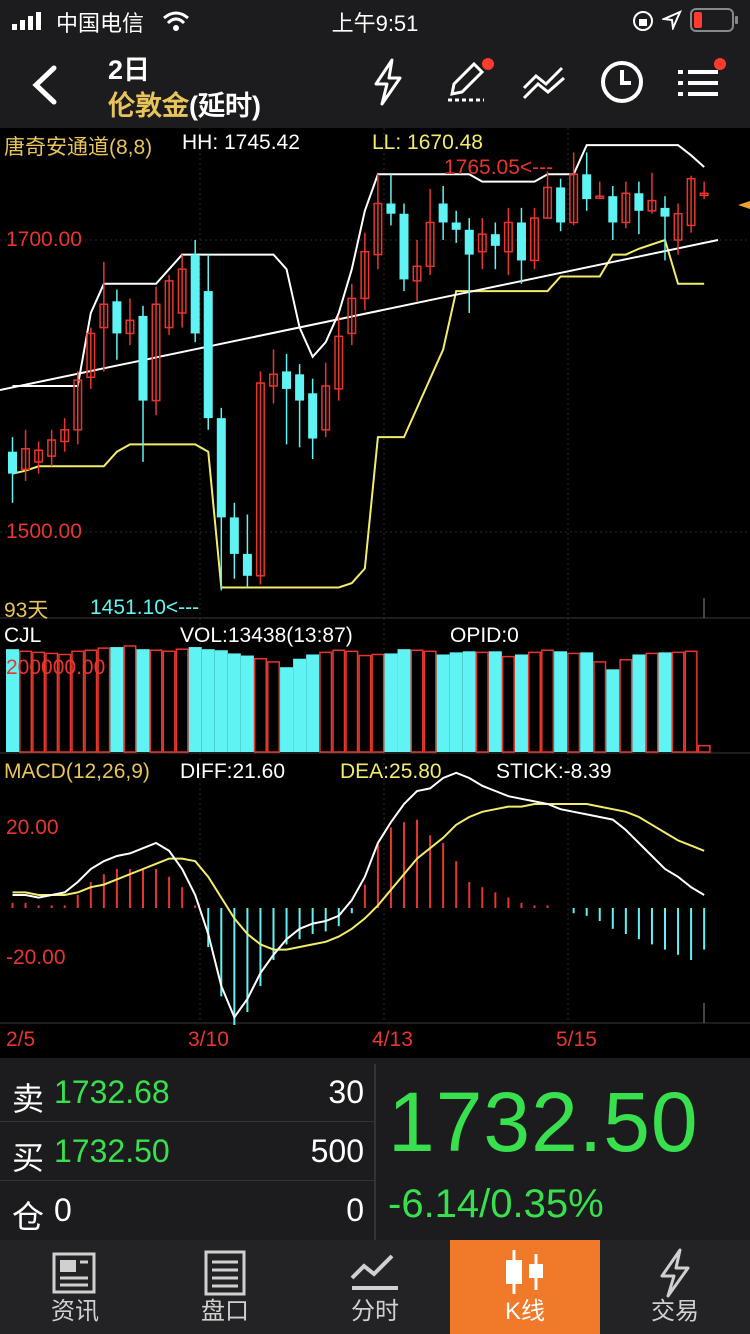 The height and width of the screenshot is (1334, 750). I want to click on tab-timeshare-label: 分时, so click(375, 1311).